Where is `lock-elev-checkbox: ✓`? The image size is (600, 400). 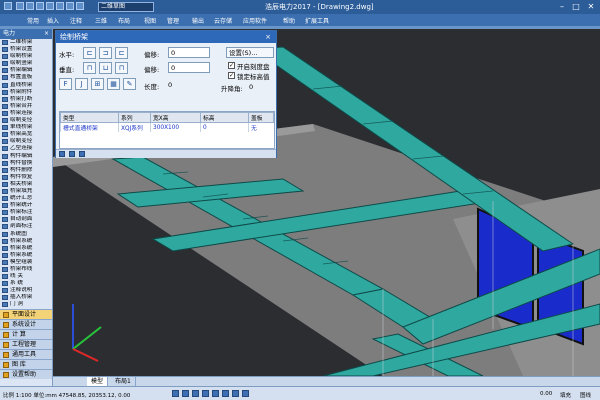 lock-elev-checkbox: ✓ is located at coordinates (231, 75).